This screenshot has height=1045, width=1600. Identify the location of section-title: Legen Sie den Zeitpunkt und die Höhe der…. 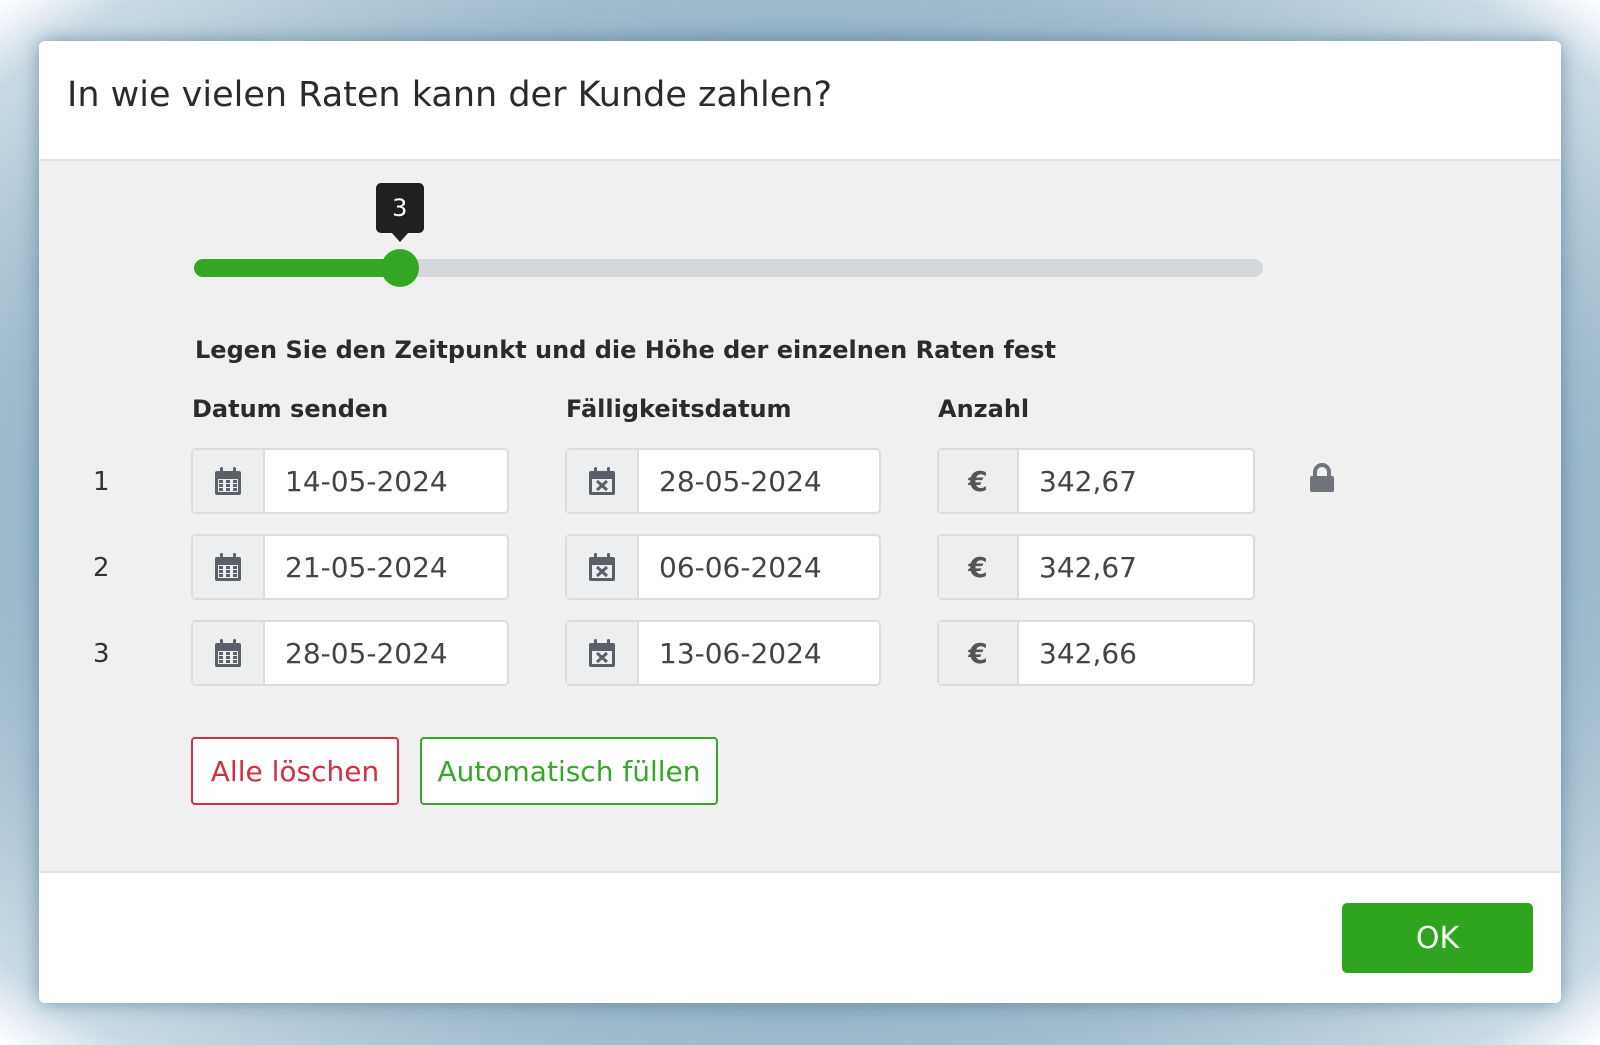
(625, 350).